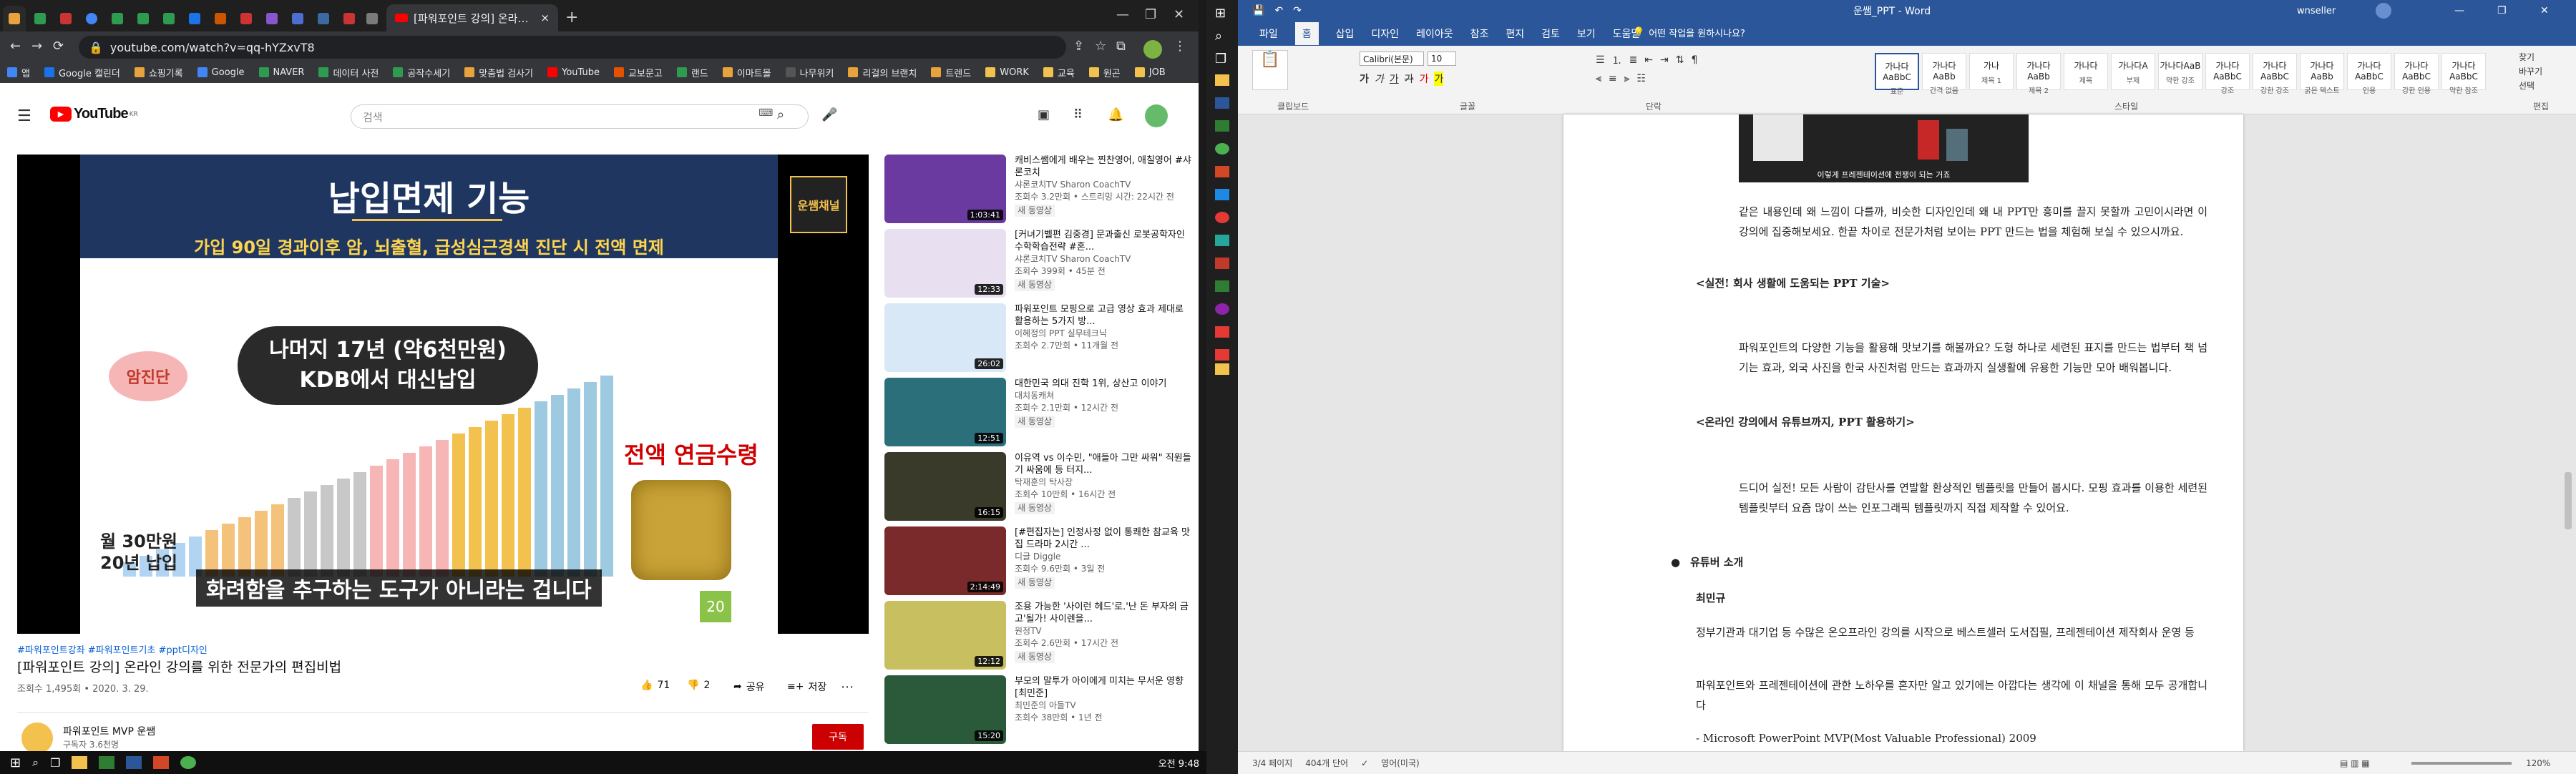  Describe the element at coordinates (1044, 114) in the screenshot. I see `create-video-icon: ▣` at that location.